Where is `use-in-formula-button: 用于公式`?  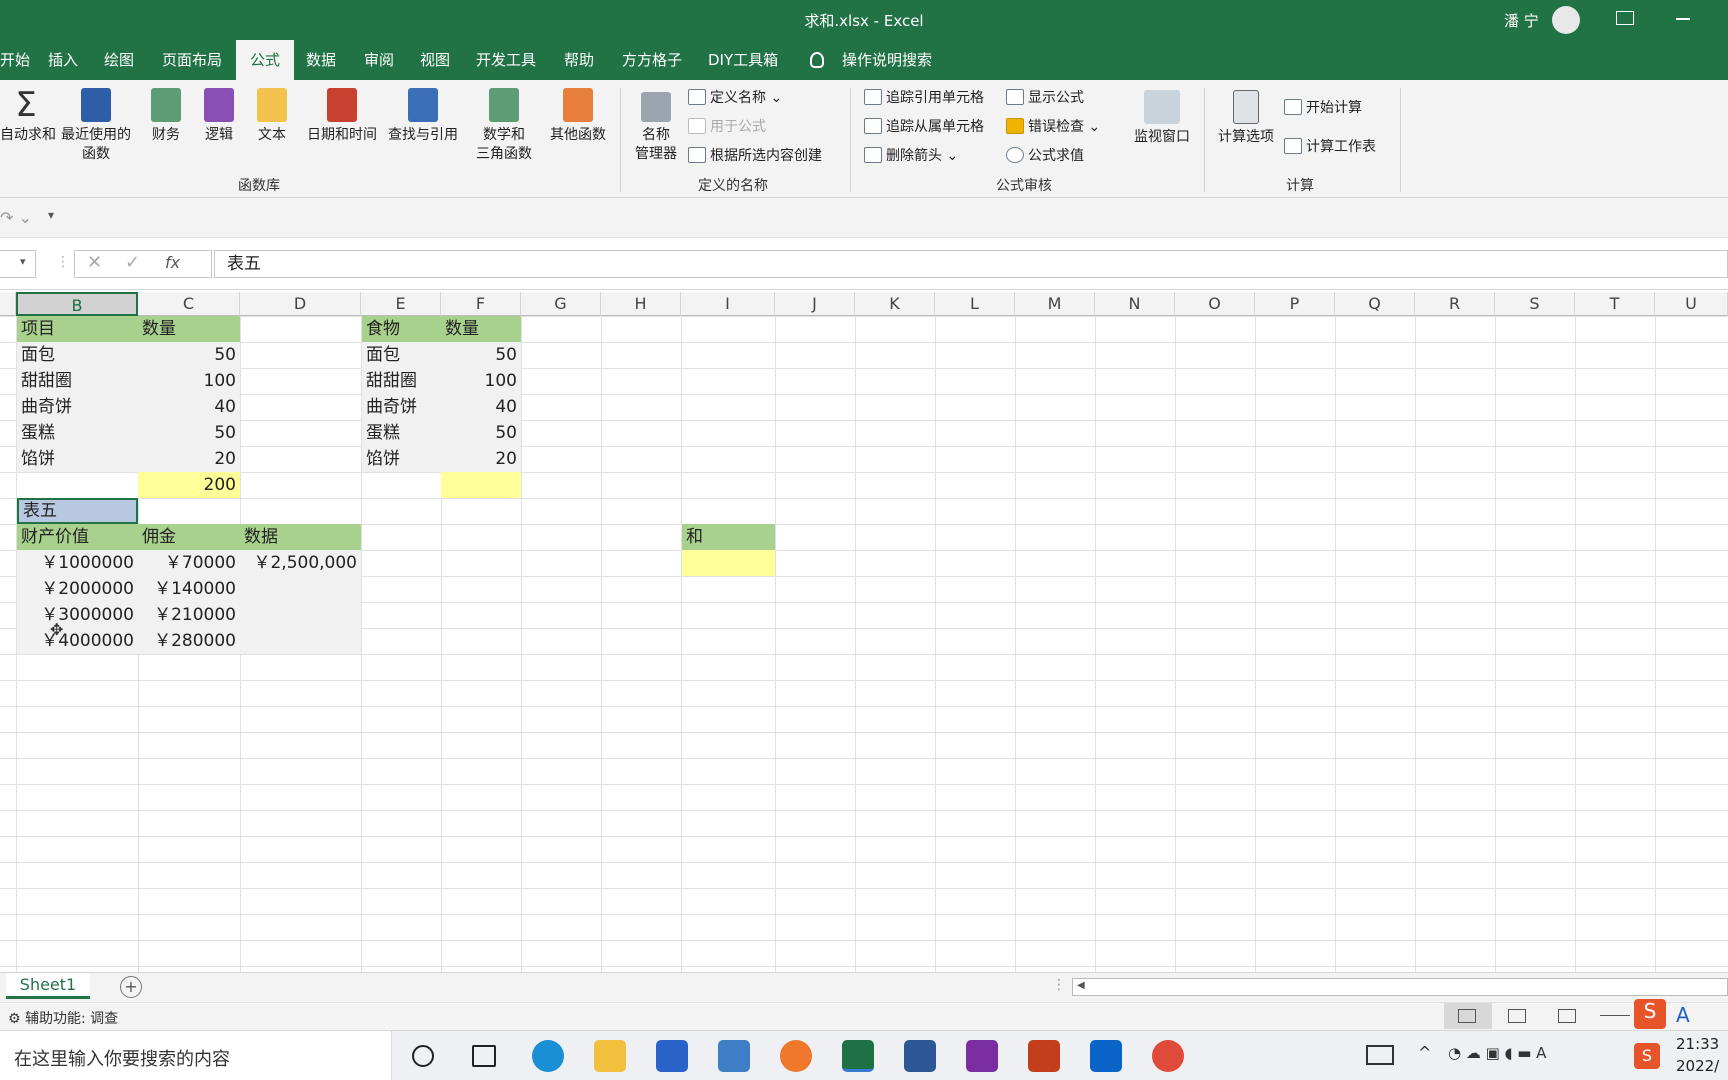 use-in-formula-button: 用于公式 is located at coordinates (727, 127).